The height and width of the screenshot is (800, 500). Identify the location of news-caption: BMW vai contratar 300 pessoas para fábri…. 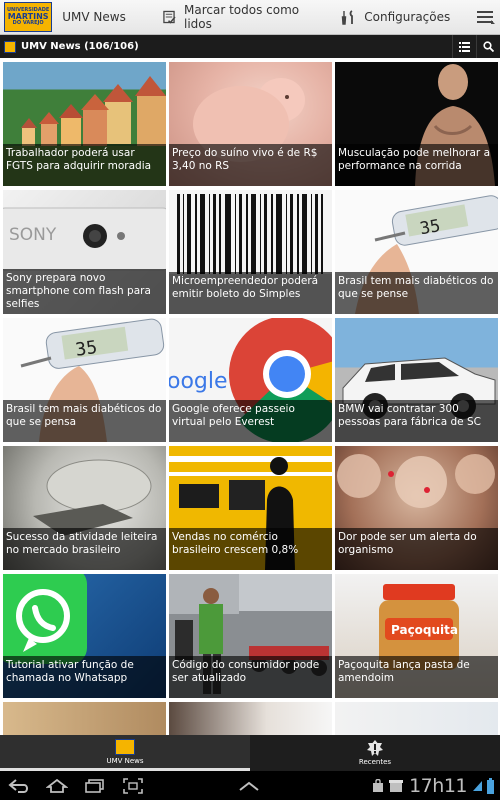
(416, 421).